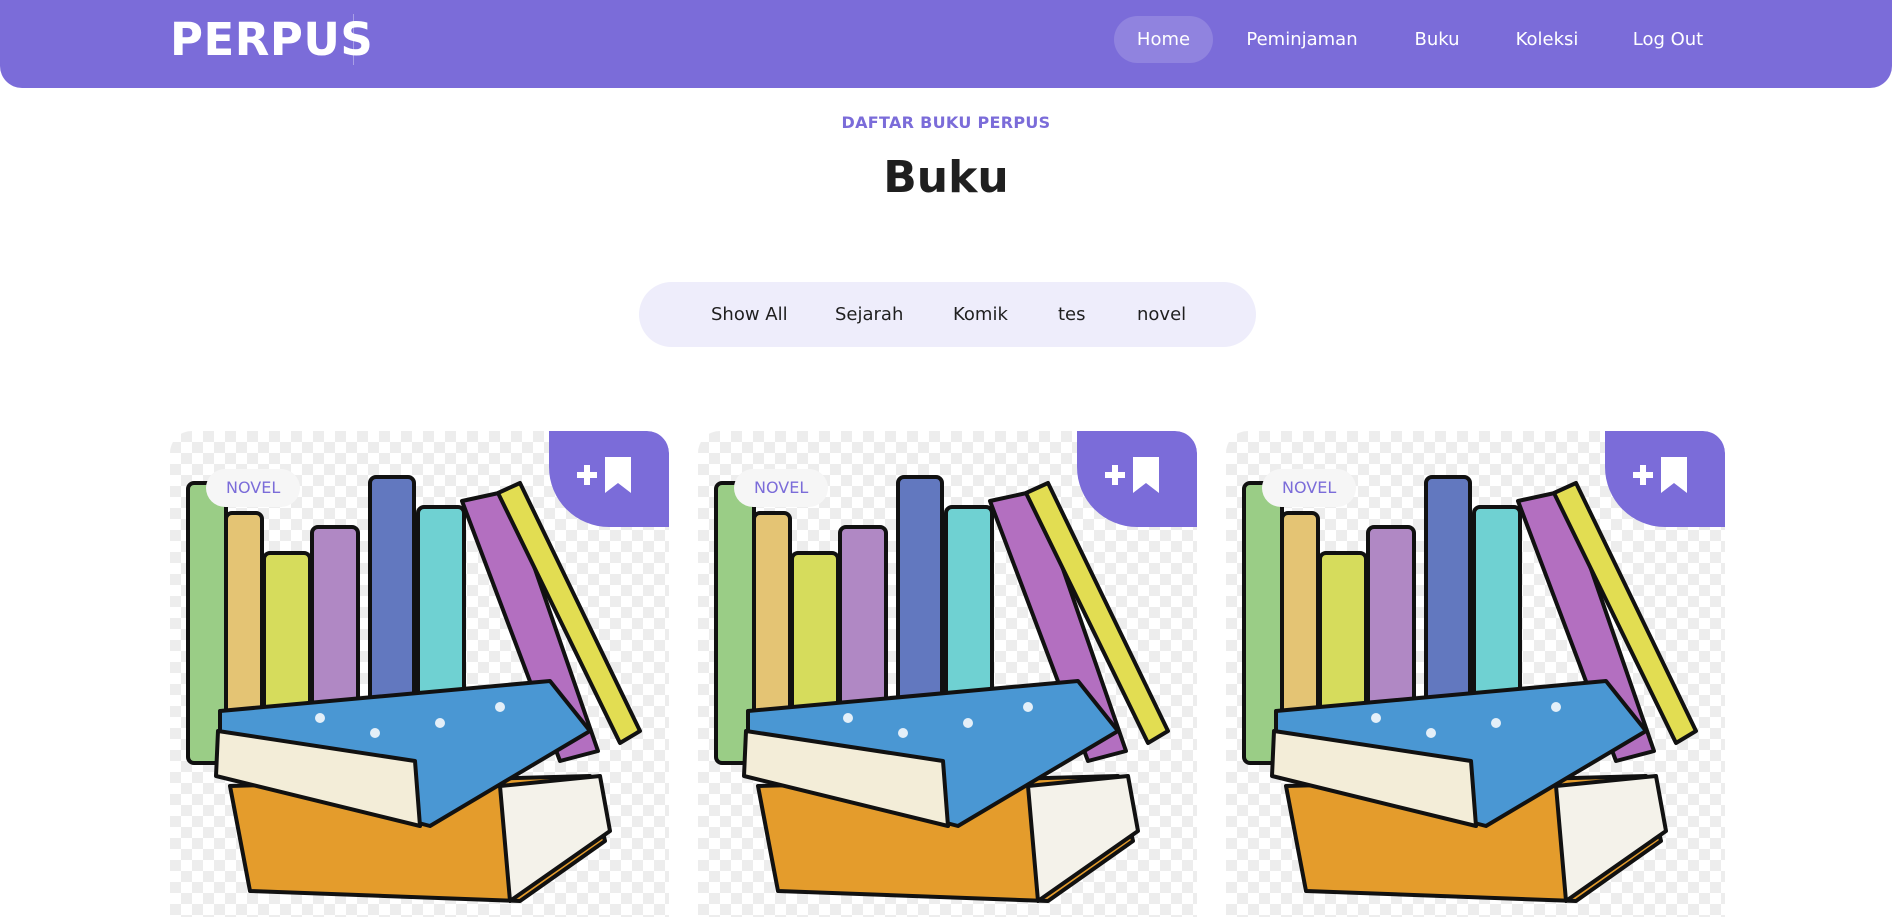 Image resolution: width=1892 pixels, height=917 pixels. Describe the element at coordinates (980, 314) in the screenshot. I see `filter-komik: Komik` at that location.